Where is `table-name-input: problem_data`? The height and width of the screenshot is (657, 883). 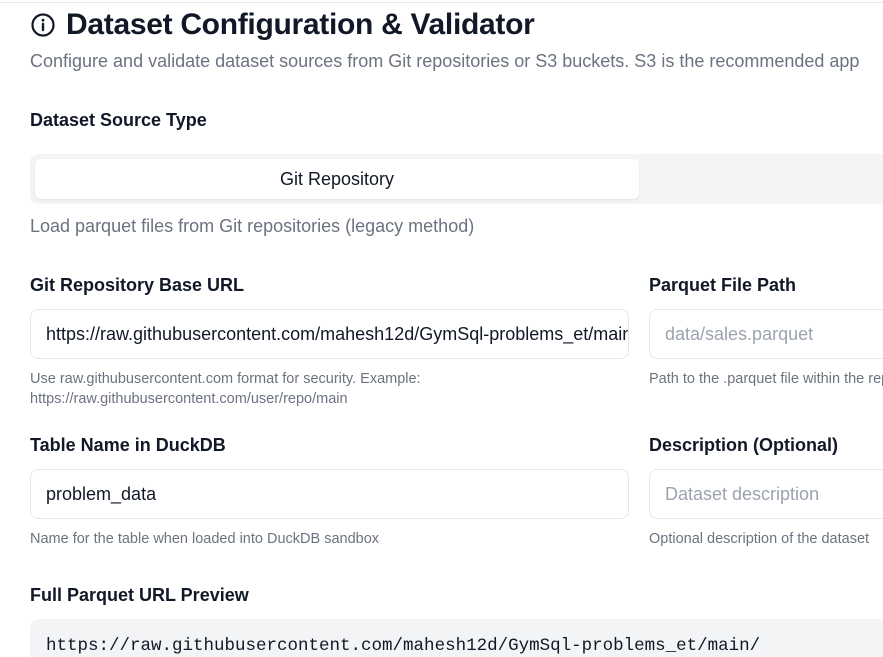
table-name-input: problem_data is located at coordinates (329, 494).